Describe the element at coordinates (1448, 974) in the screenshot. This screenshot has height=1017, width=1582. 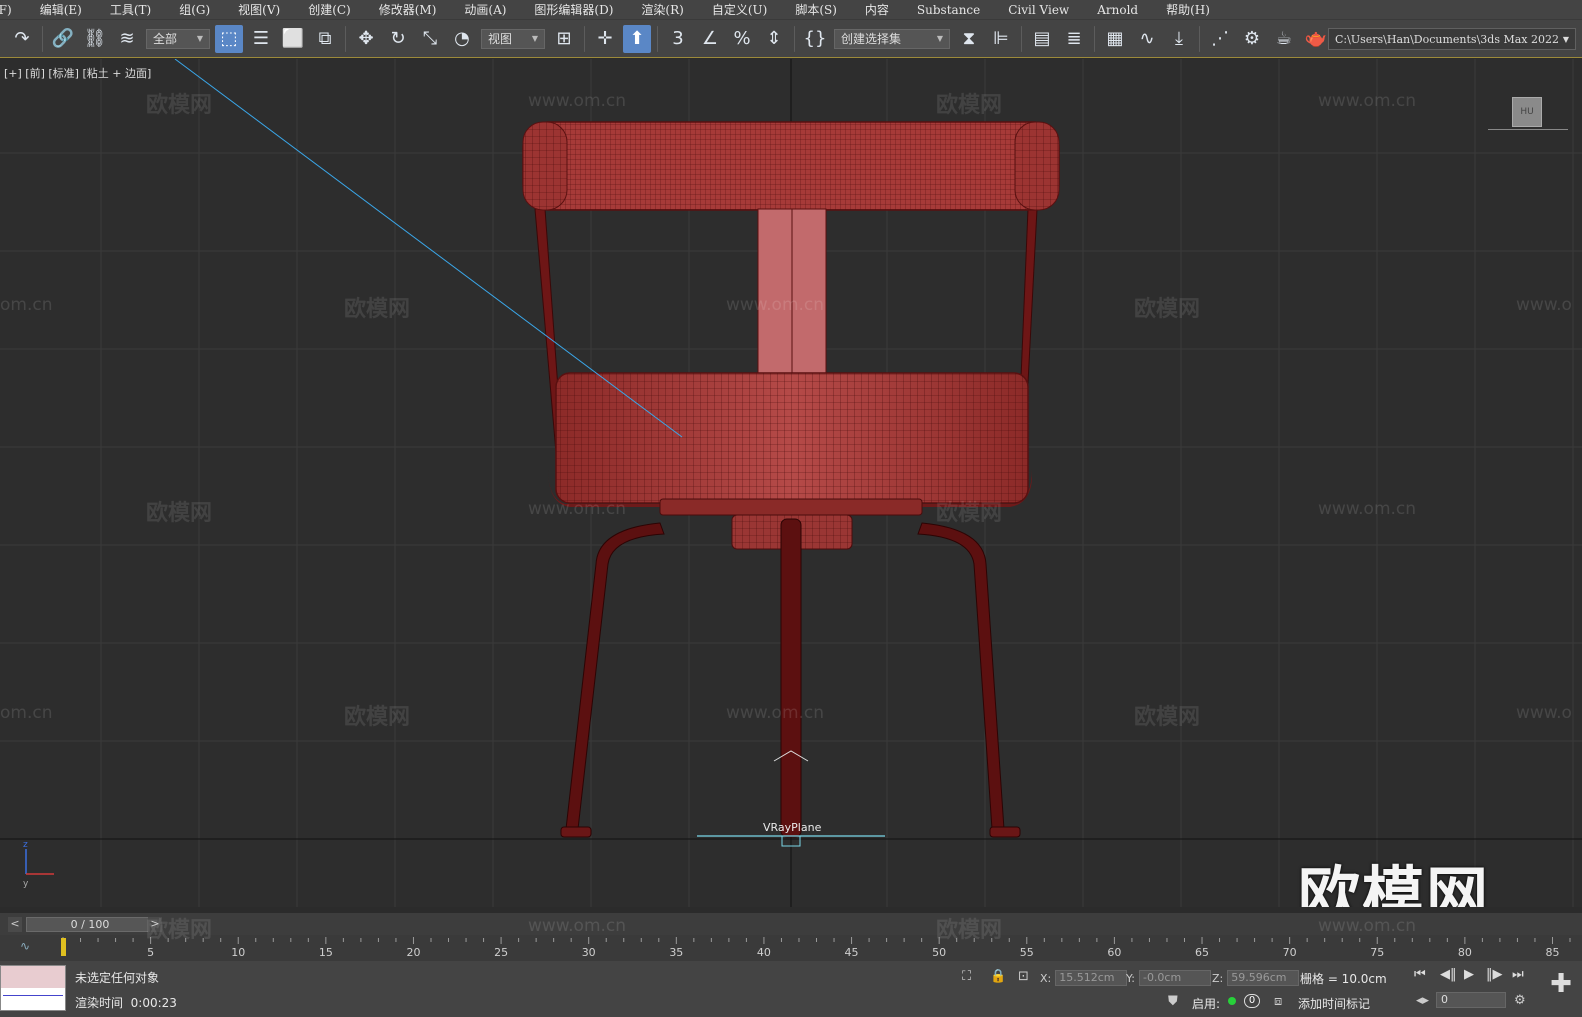
I see `previous-frame-icon: ◀‖` at that location.